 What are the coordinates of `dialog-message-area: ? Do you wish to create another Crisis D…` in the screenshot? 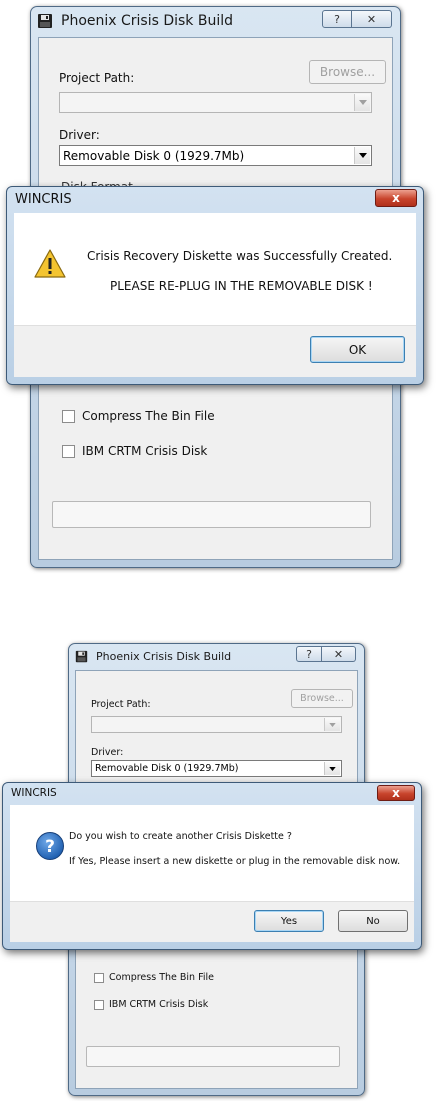 It's located at (212, 853).